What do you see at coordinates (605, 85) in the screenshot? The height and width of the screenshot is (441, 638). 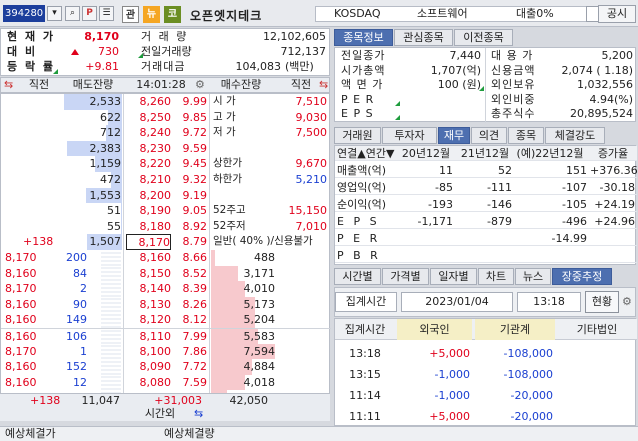 I see `info-value: 1,032,556` at bounding box center [605, 85].